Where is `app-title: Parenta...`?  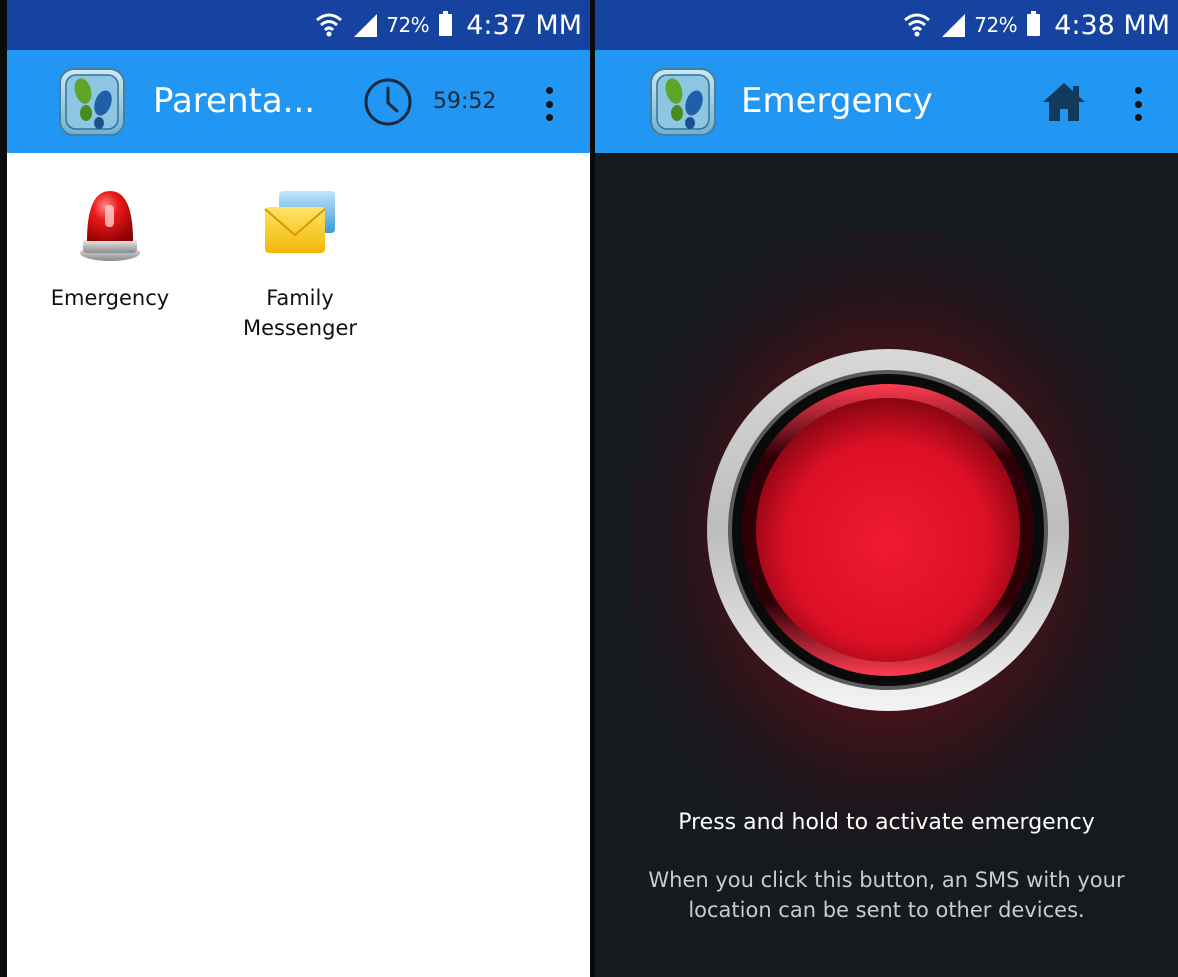 app-title: Parenta... is located at coordinates (234, 101).